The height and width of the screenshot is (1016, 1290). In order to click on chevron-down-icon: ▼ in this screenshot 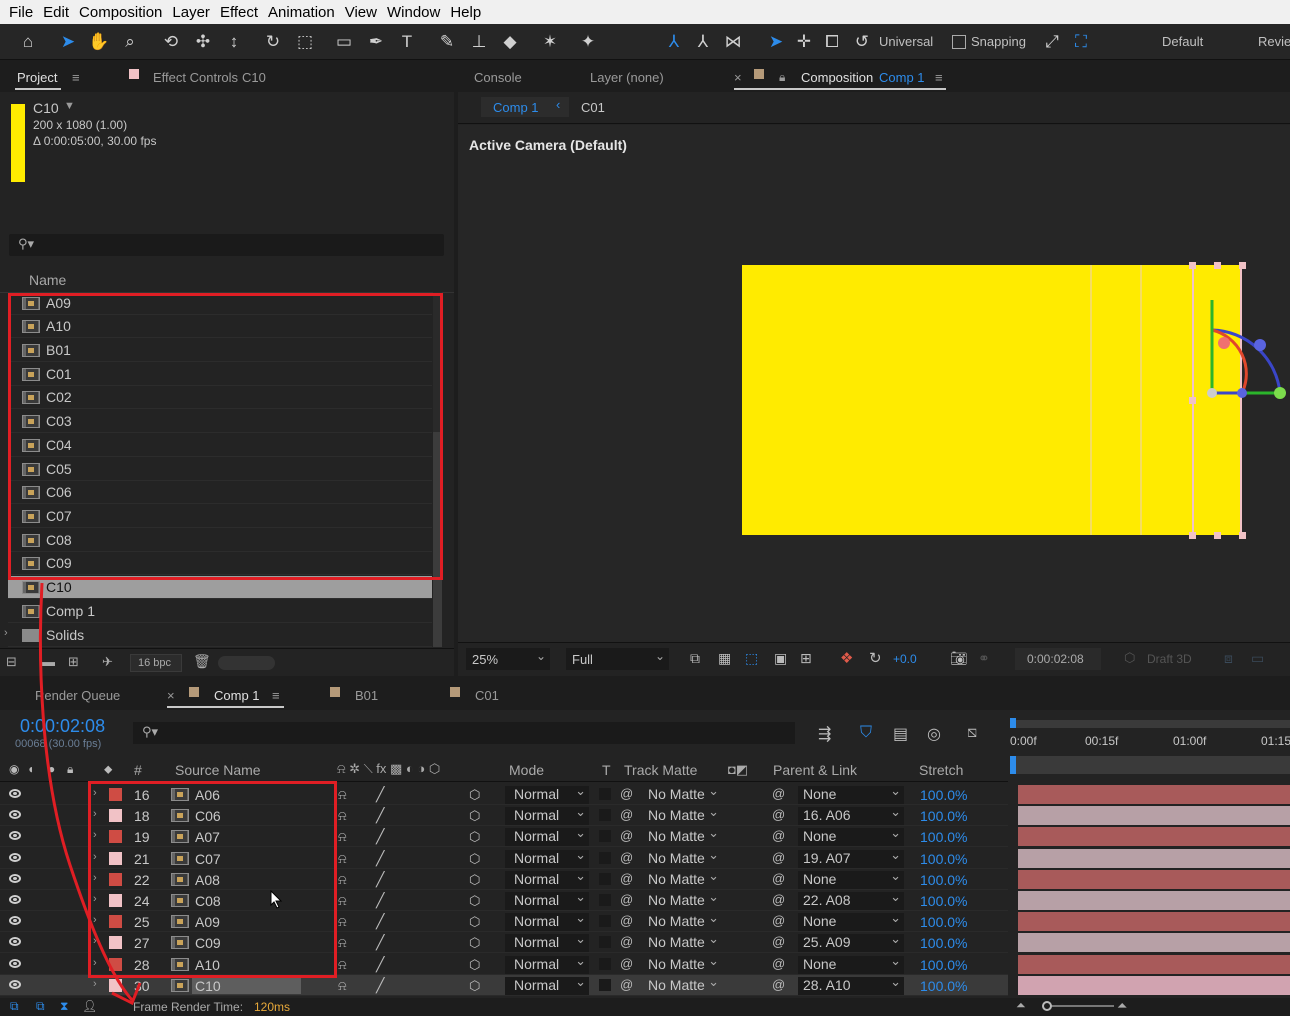, I will do `click(69, 106)`.